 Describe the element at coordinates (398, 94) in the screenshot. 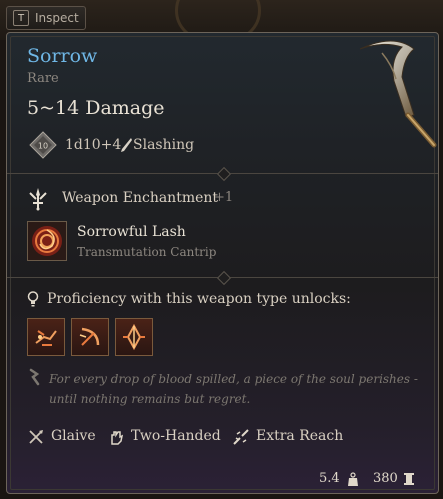

I see `glaive-image` at that location.